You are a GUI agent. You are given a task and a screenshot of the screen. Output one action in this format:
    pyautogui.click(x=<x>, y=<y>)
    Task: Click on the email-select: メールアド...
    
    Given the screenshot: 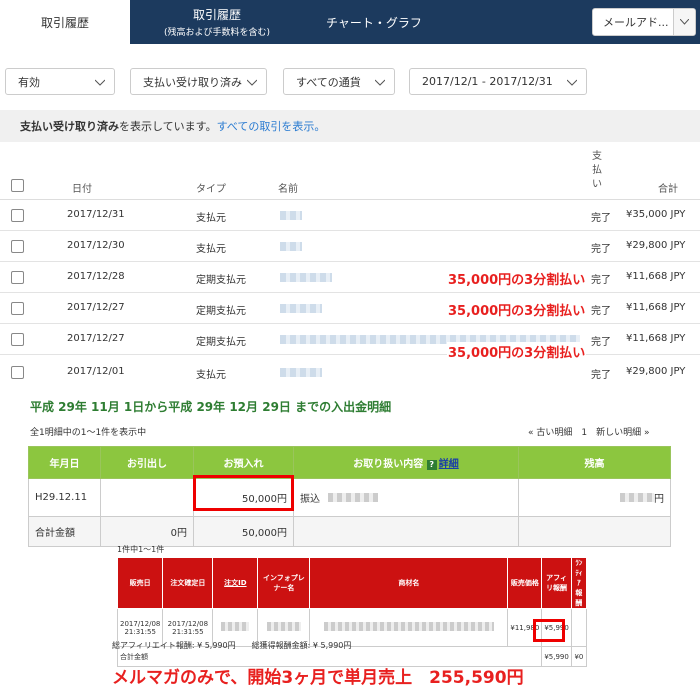 What is the action you would take?
    pyautogui.click(x=644, y=22)
    